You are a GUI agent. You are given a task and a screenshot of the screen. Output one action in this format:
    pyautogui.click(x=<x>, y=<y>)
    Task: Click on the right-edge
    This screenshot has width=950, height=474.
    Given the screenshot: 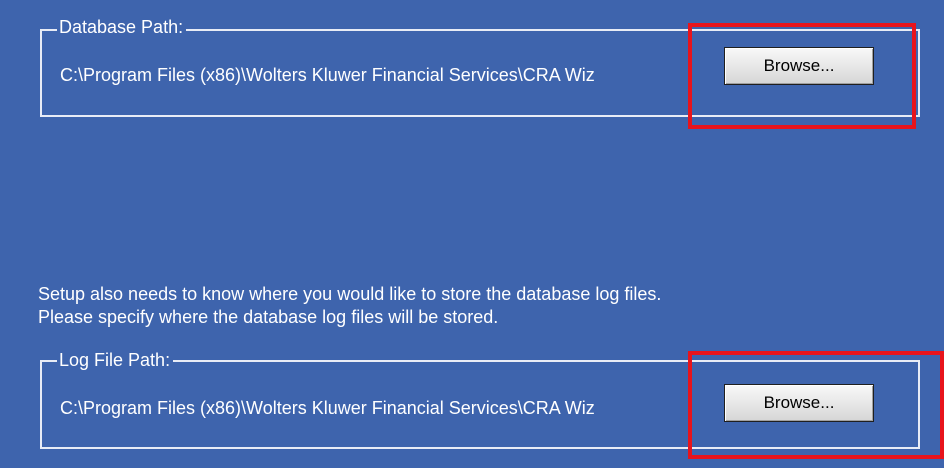 What is the action you would take?
    pyautogui.click(x=947, y=237)
    